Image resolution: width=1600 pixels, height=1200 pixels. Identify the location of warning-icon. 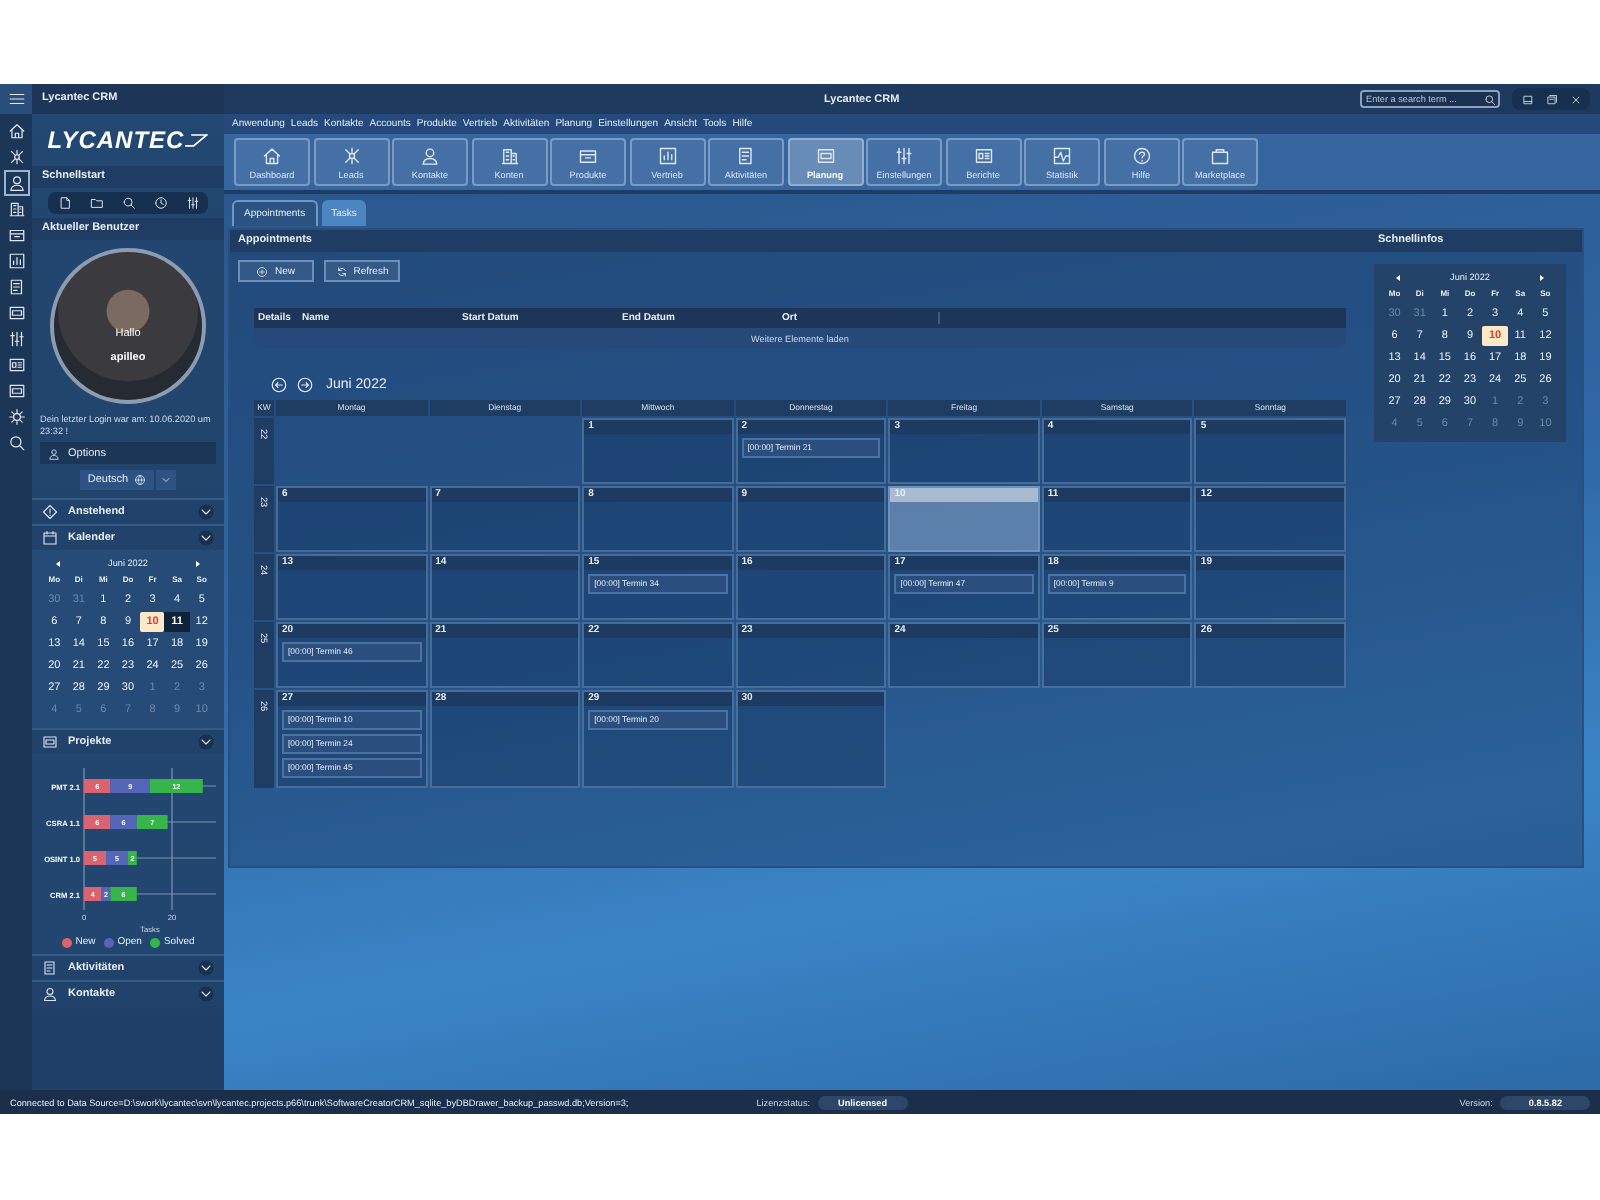
(50, 512).